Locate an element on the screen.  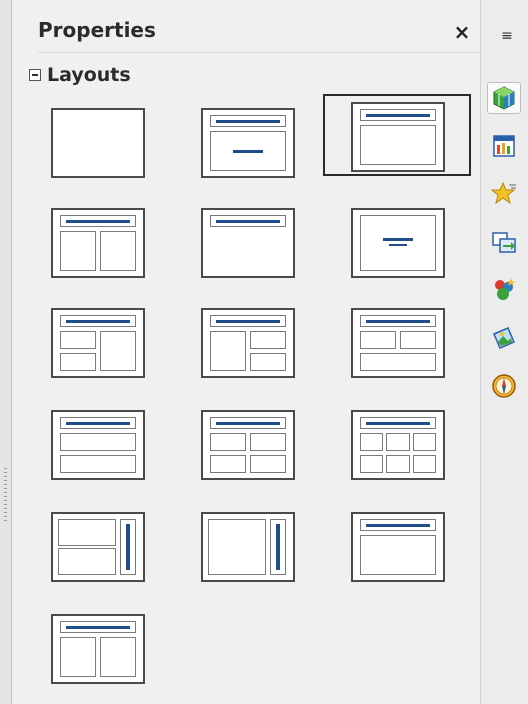
tab-master-slides is located at coordinates (504, 146).